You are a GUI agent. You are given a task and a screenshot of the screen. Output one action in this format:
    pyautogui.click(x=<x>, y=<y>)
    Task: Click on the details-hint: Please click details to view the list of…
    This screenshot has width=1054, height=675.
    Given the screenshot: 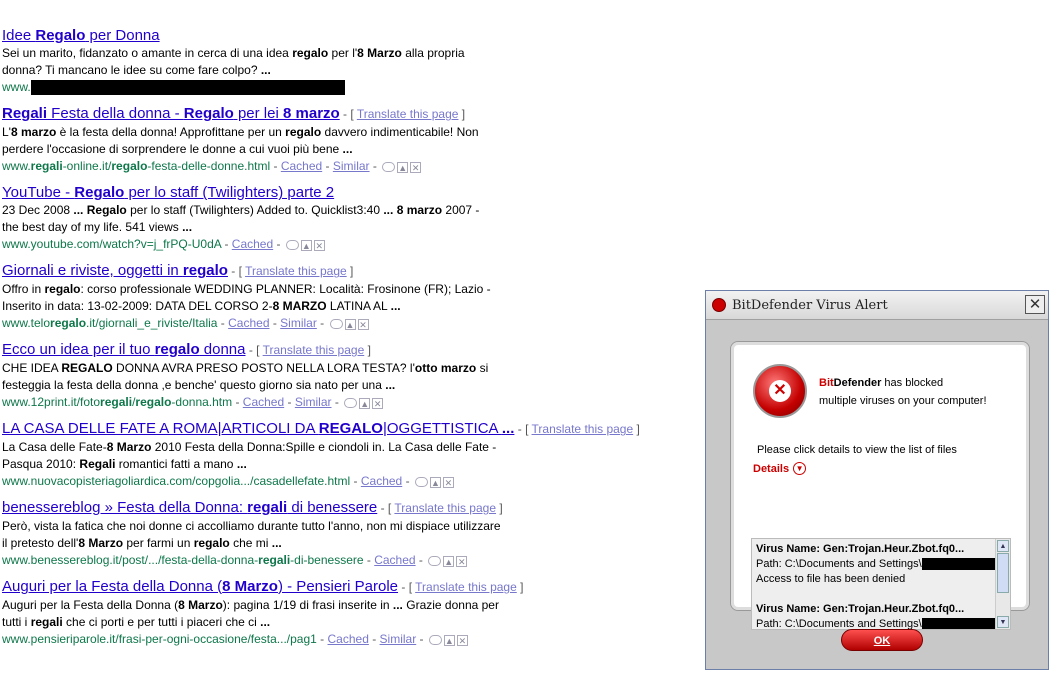 What is the action you would take?
    pyautogui.click(x=857, y=450)
    